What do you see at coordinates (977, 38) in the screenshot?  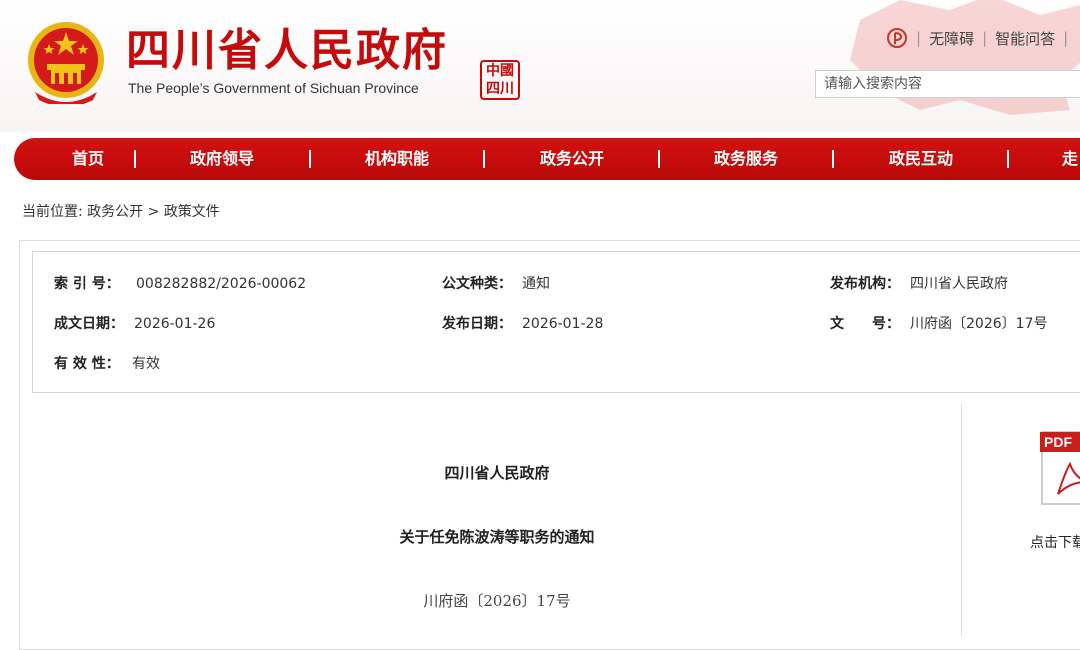 I see `top-links: | 无障碍 | 智能问答 |` at bounding box center [977, 38].